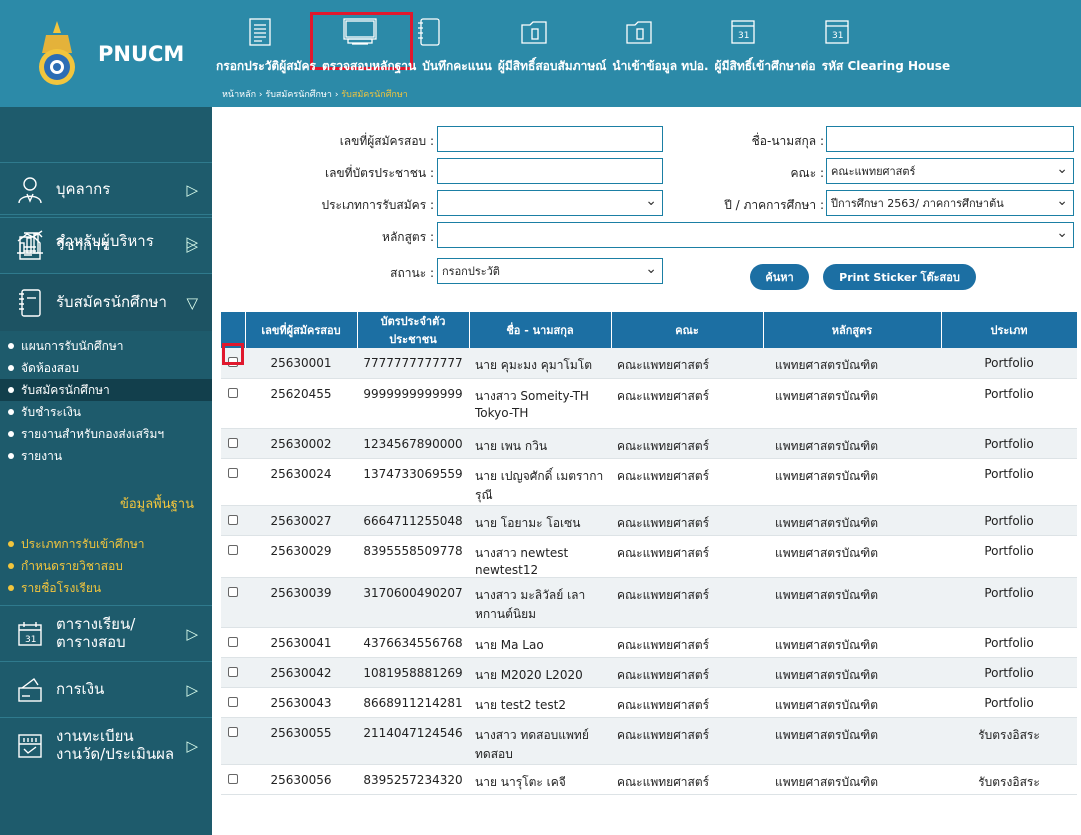 This screenshot has height=835, width=1081. What do you see at coordinates (950, 139) in the screenshot?
I see `name-input` at bounding box center [950, 139].